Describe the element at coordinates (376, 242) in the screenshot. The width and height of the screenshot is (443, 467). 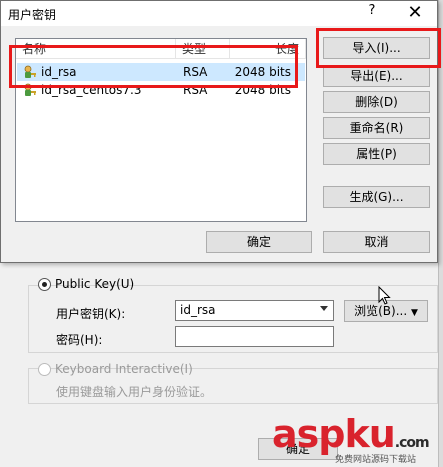
I see `cancel-button: 取消` at that location.